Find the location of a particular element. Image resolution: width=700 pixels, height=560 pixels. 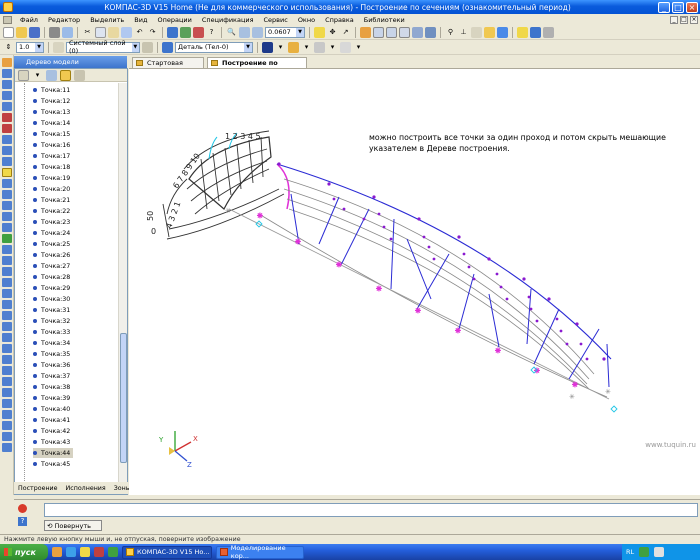

tree-item: Точка:17 is located at coordinates (51, 156).